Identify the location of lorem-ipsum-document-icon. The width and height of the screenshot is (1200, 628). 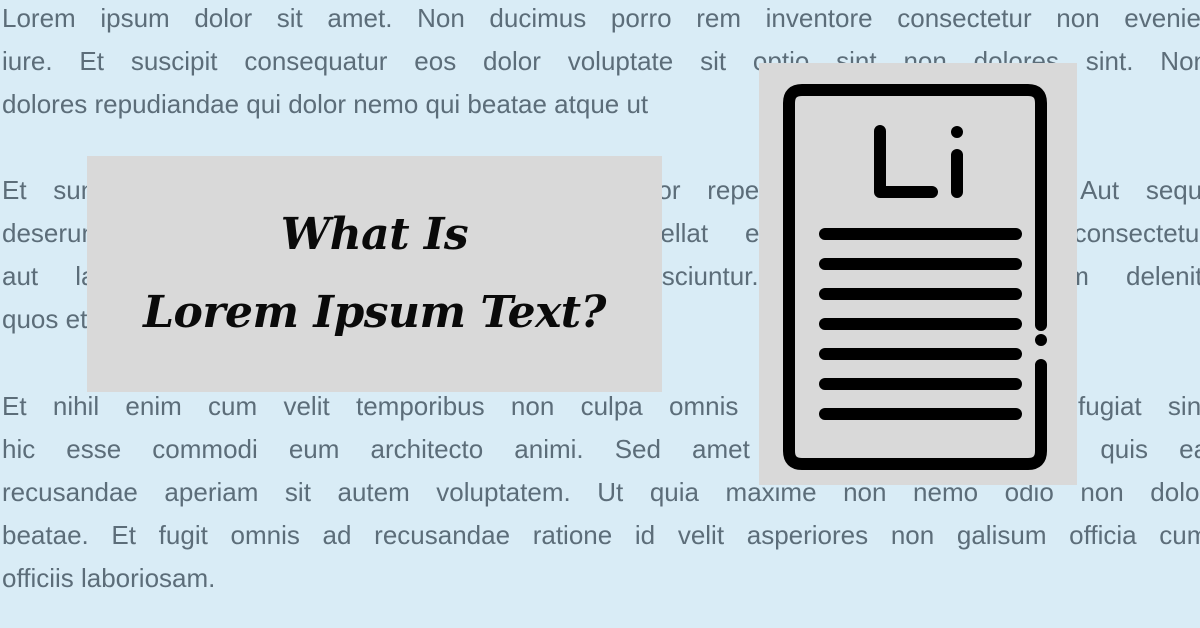
(915, 277).